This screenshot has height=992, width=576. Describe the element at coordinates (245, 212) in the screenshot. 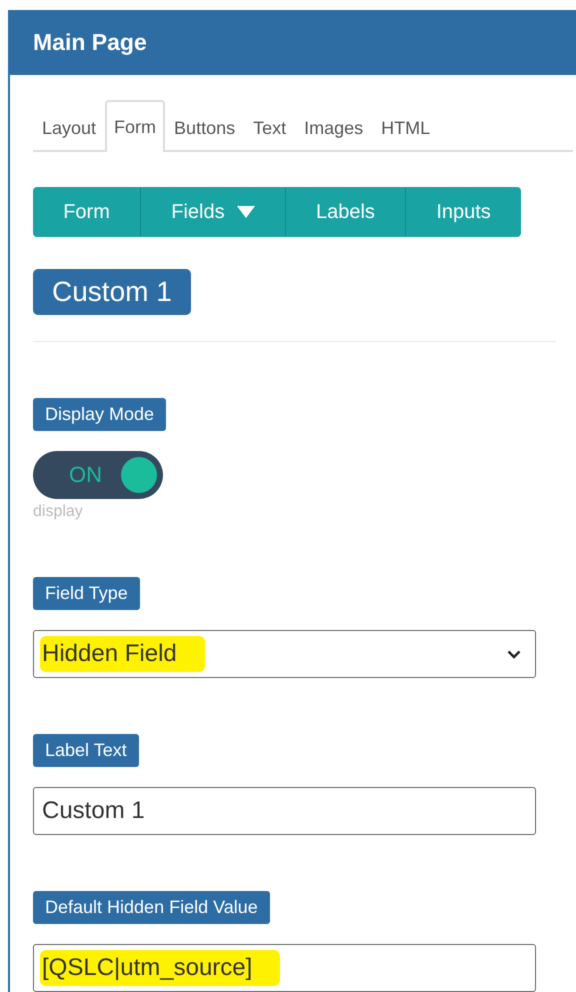

I see `caret-icon` at that location.